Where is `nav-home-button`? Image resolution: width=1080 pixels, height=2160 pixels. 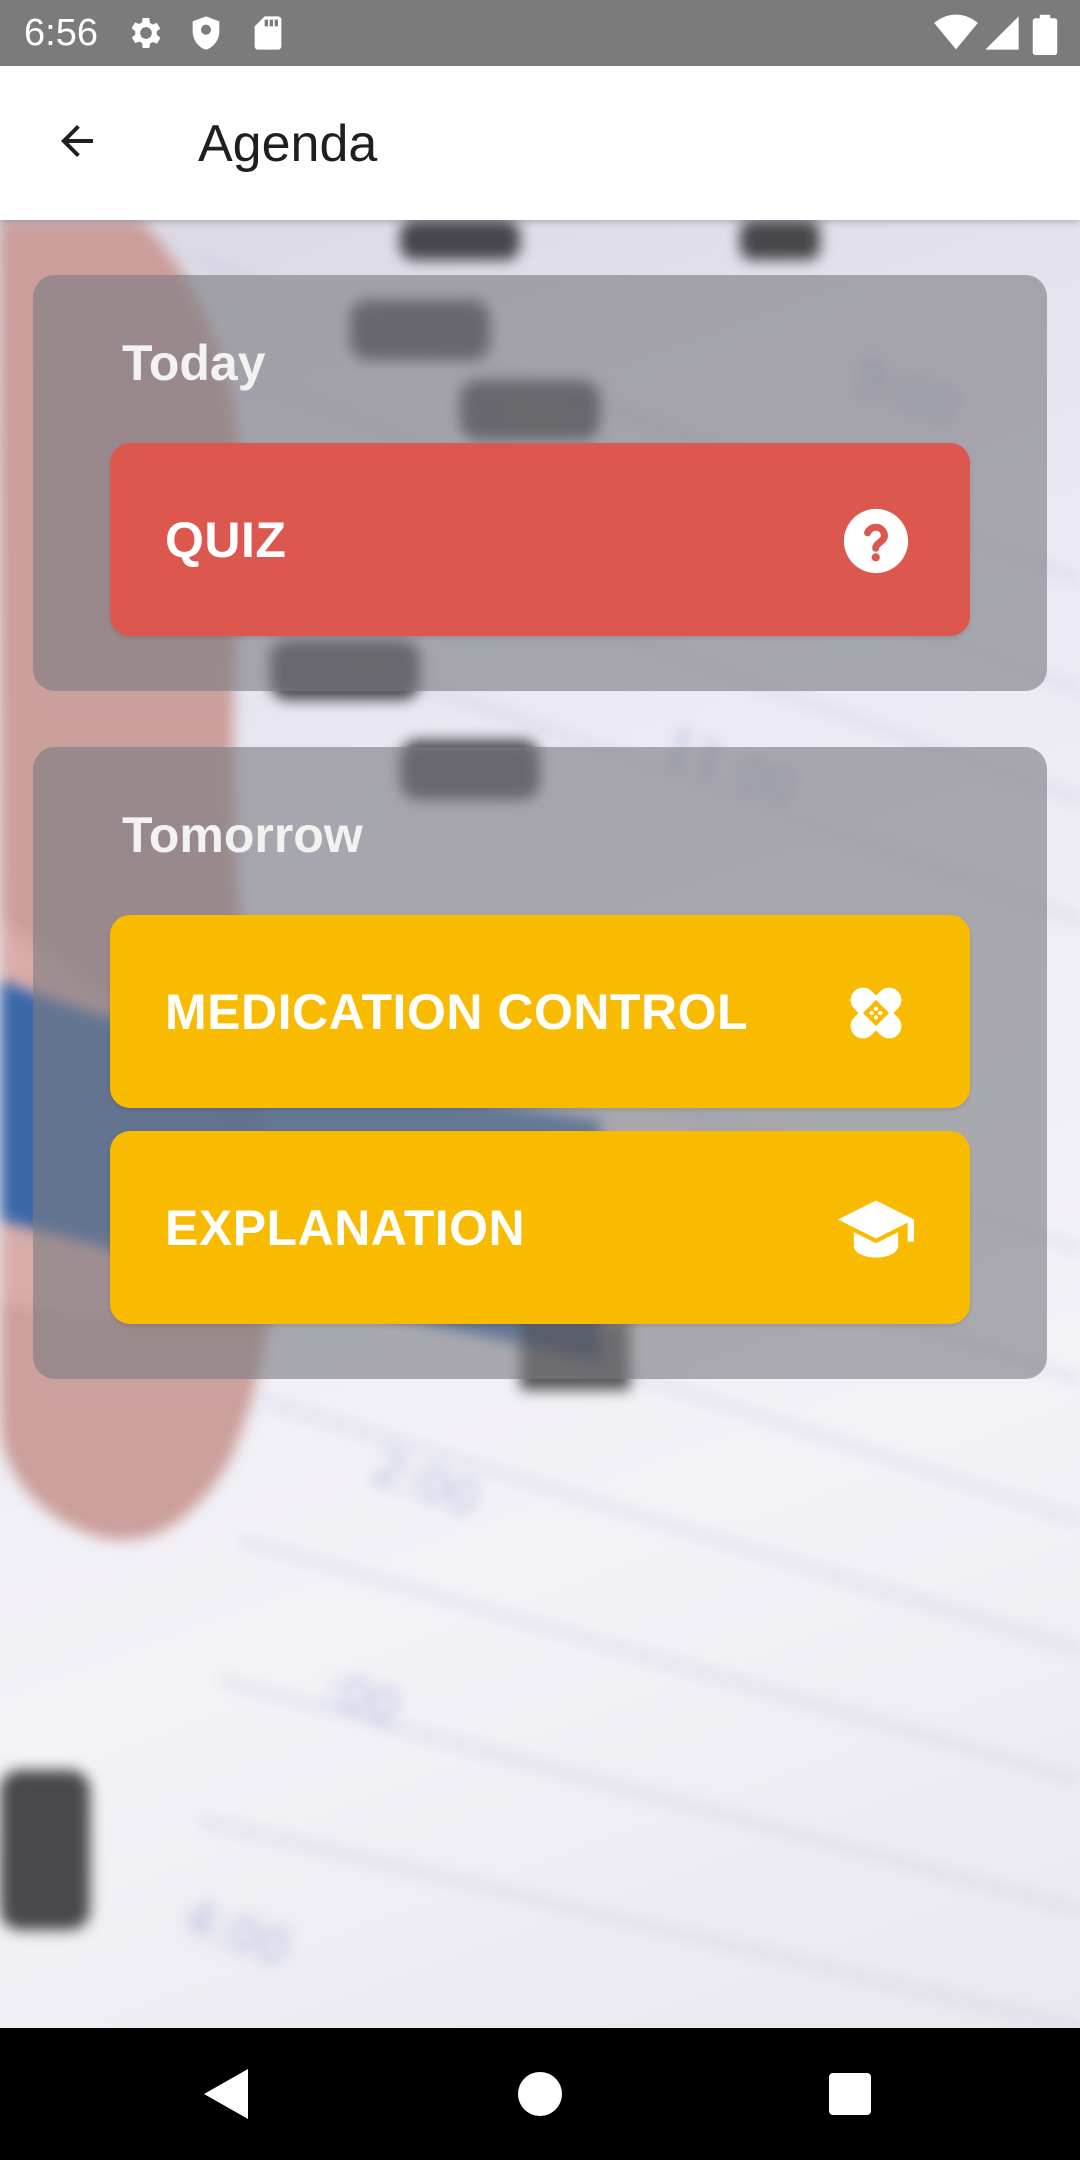 nav-home-button is located at coordinates (540, 2096).